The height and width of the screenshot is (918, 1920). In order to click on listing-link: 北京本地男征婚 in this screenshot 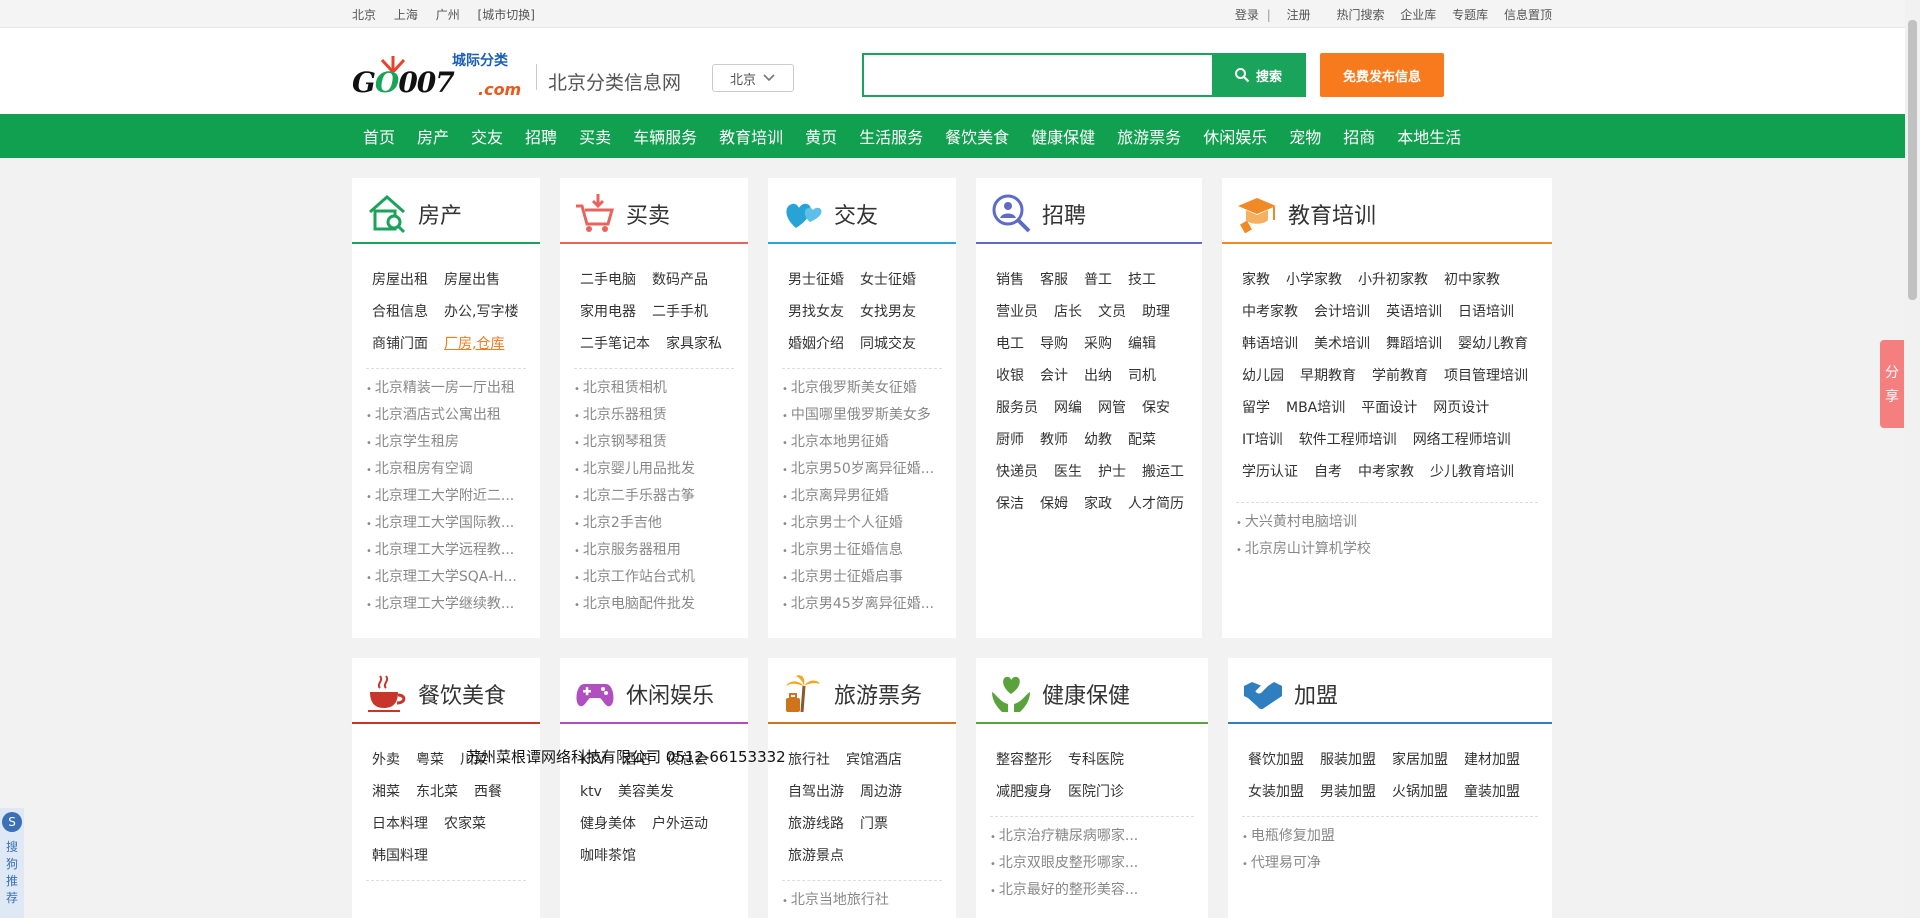, I will do `click(869, 442)`.